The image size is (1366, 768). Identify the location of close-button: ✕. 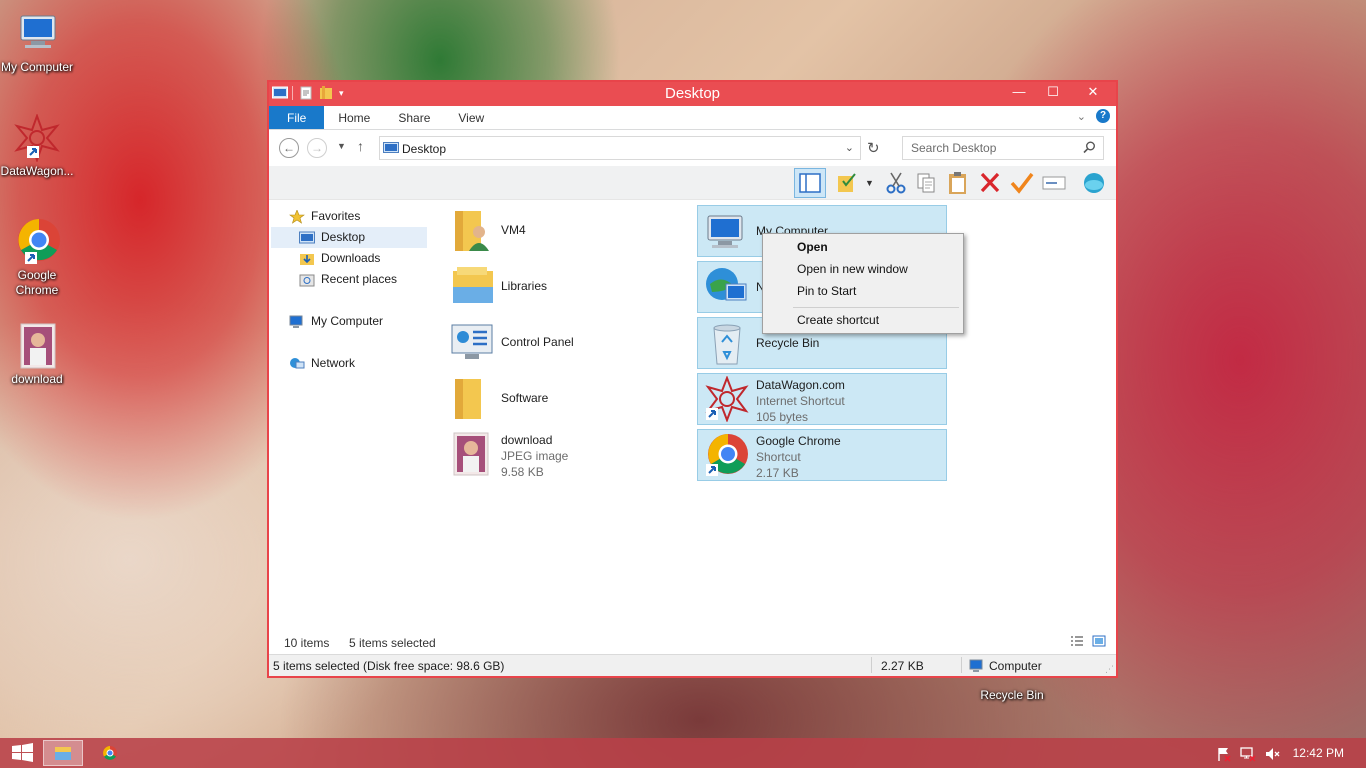
(1093, 92).